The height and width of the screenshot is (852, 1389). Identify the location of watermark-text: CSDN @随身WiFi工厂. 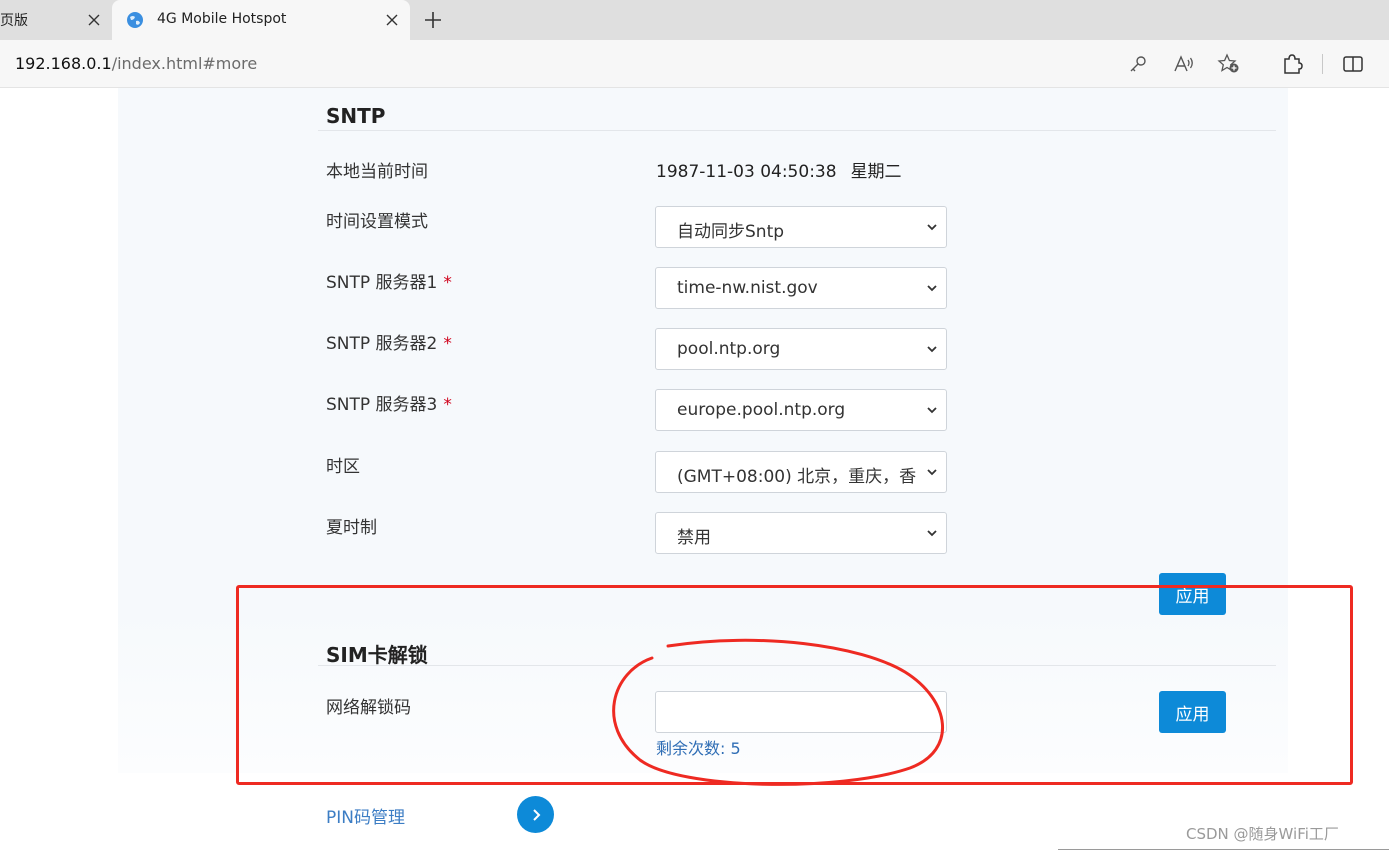
(1262, 834).